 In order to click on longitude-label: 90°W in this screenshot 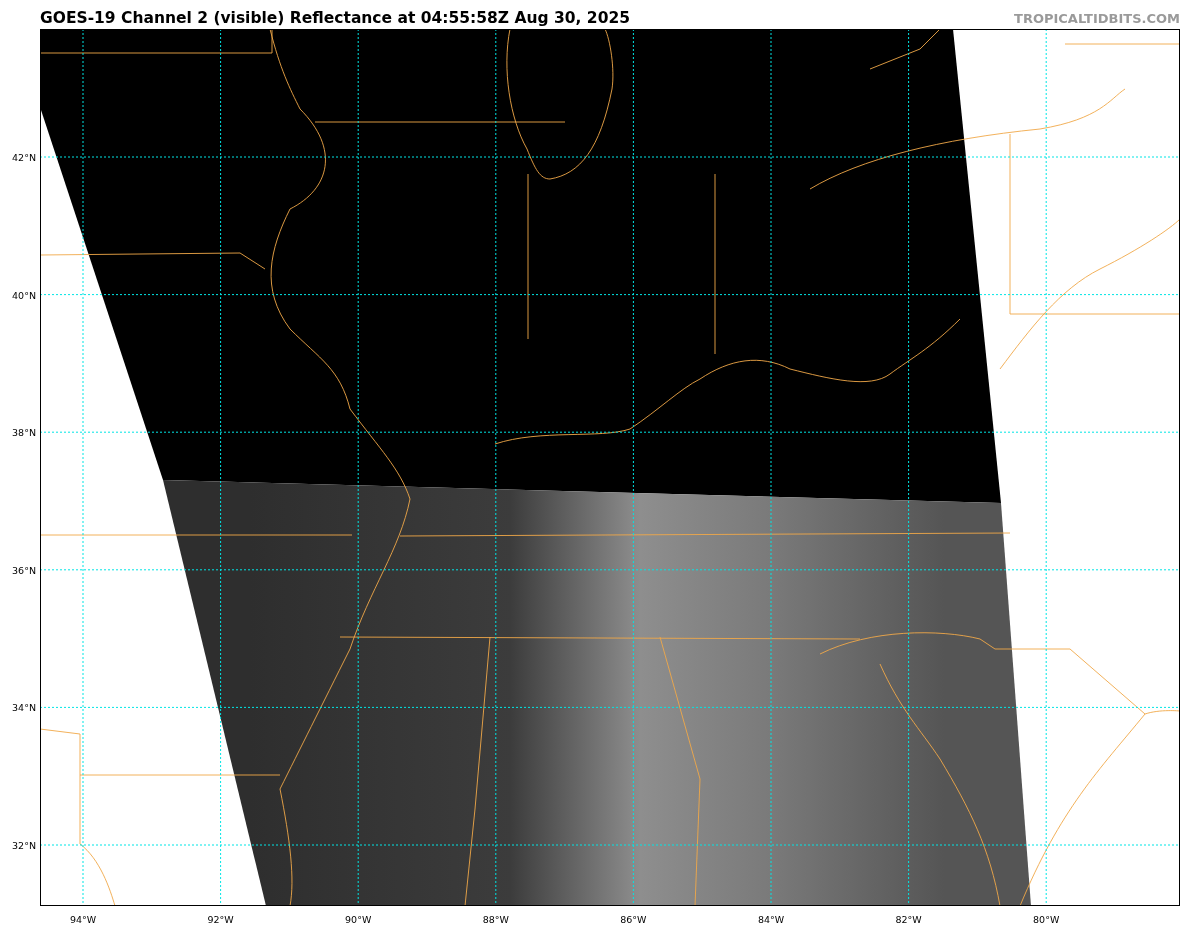, I will do `click(358, 919)`.